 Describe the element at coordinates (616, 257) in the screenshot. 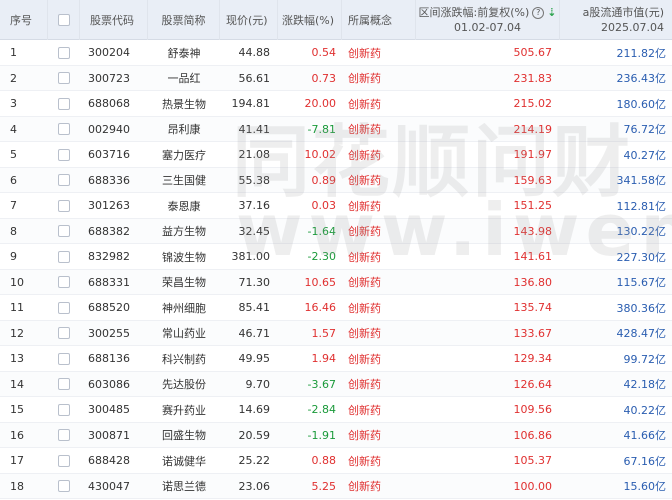

I see `cell-market-cap: 227.30亿` at that location.